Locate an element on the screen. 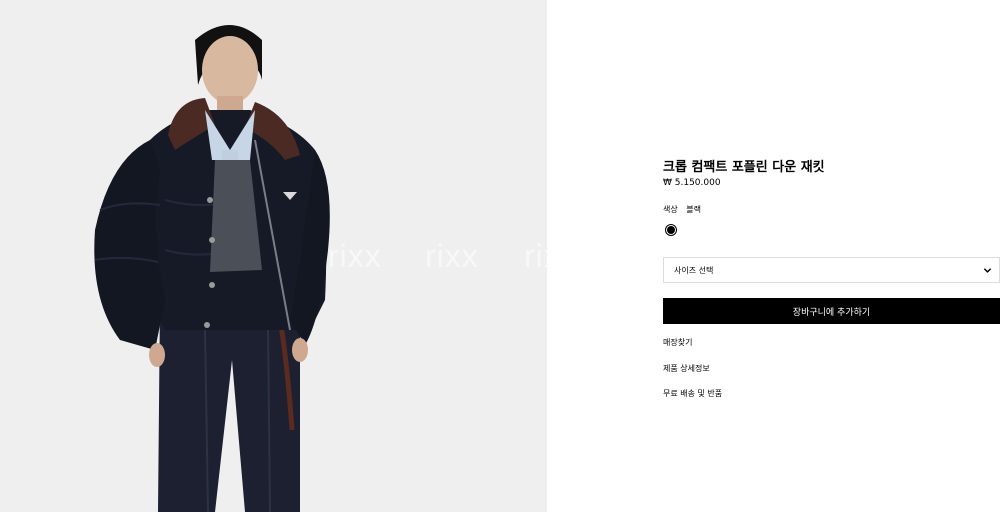 Image resolution: width=1000 pixels, height=512 pixels. free-shipping-returns-link: 무료 배송 및 반품 is located at coordinates (692, 393).